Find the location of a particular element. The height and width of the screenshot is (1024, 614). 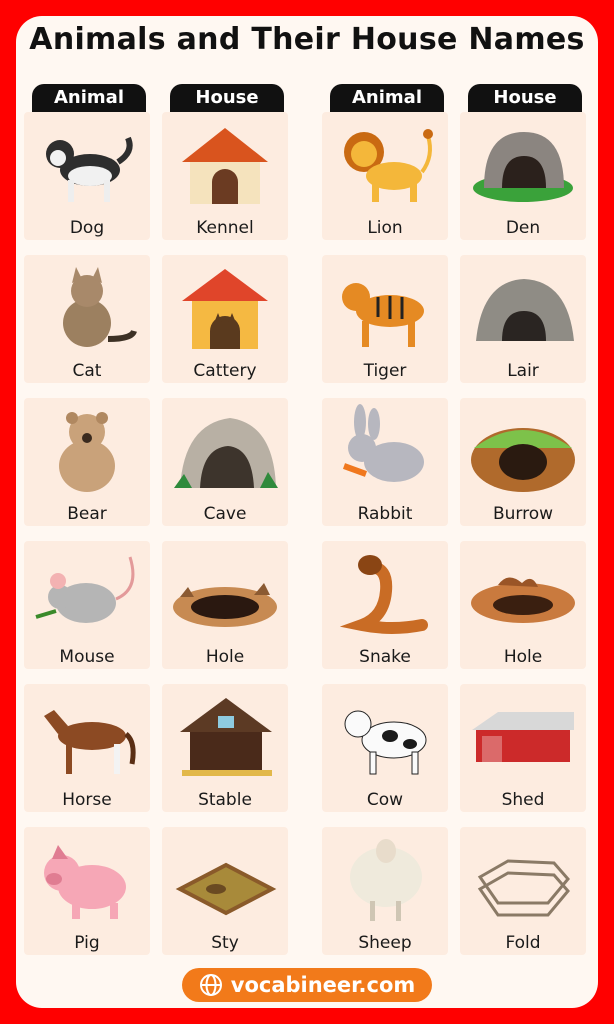

house-label: Kennel is located at coordinates (225, 228).